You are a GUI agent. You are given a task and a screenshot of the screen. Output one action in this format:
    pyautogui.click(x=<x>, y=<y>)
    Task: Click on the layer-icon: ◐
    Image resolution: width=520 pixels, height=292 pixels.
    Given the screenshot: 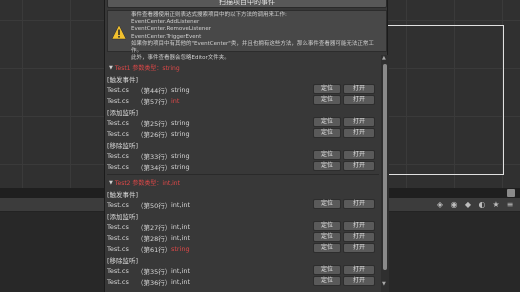 What is the action you would take?
    pyautogui.click(x=482, y=204)
    